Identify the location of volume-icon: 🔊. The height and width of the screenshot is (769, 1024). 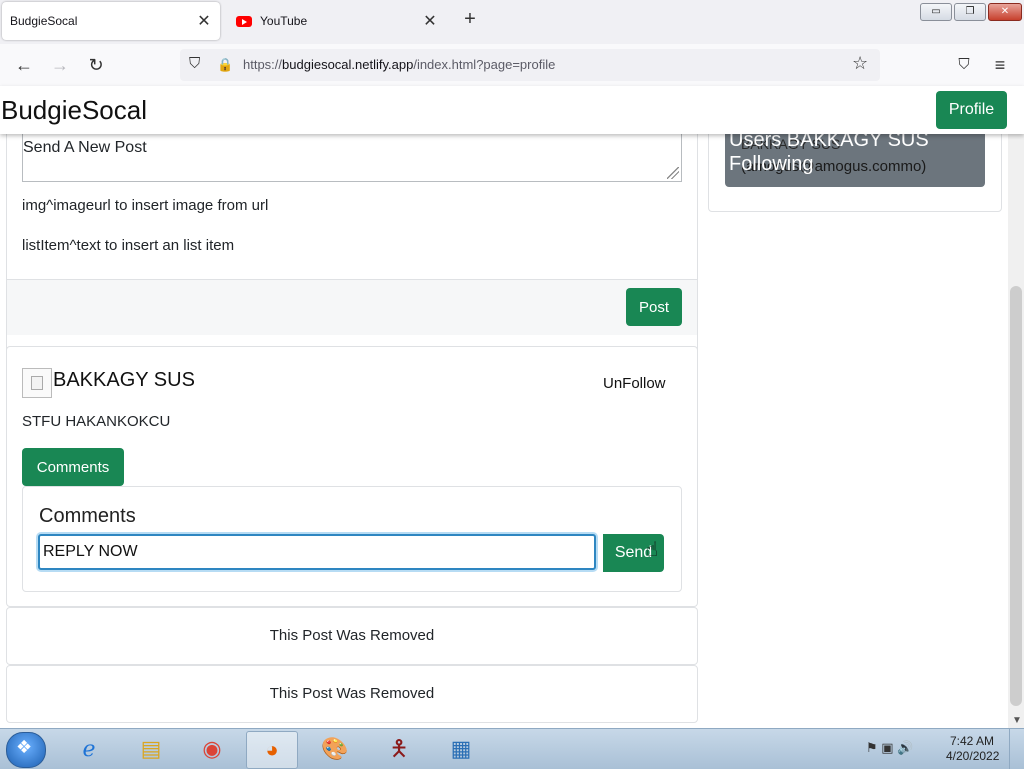
(905, 747).